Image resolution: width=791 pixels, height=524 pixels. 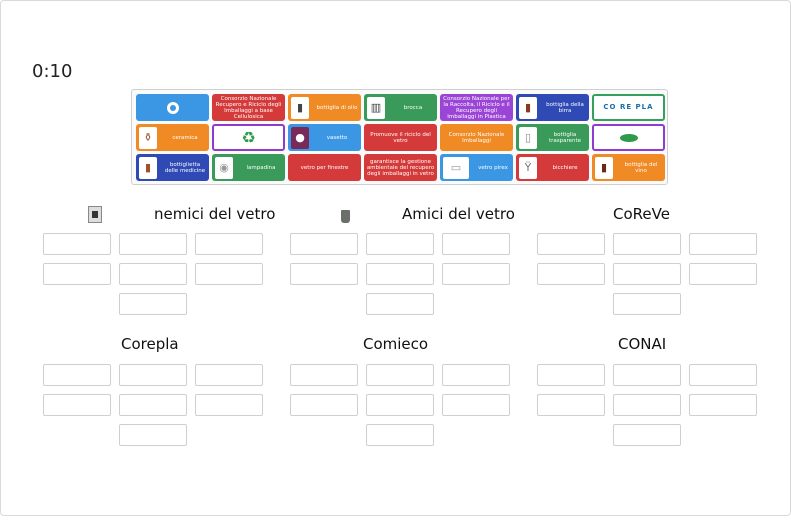 I want to click on timer: 0:10, so click(x=52, y=71).